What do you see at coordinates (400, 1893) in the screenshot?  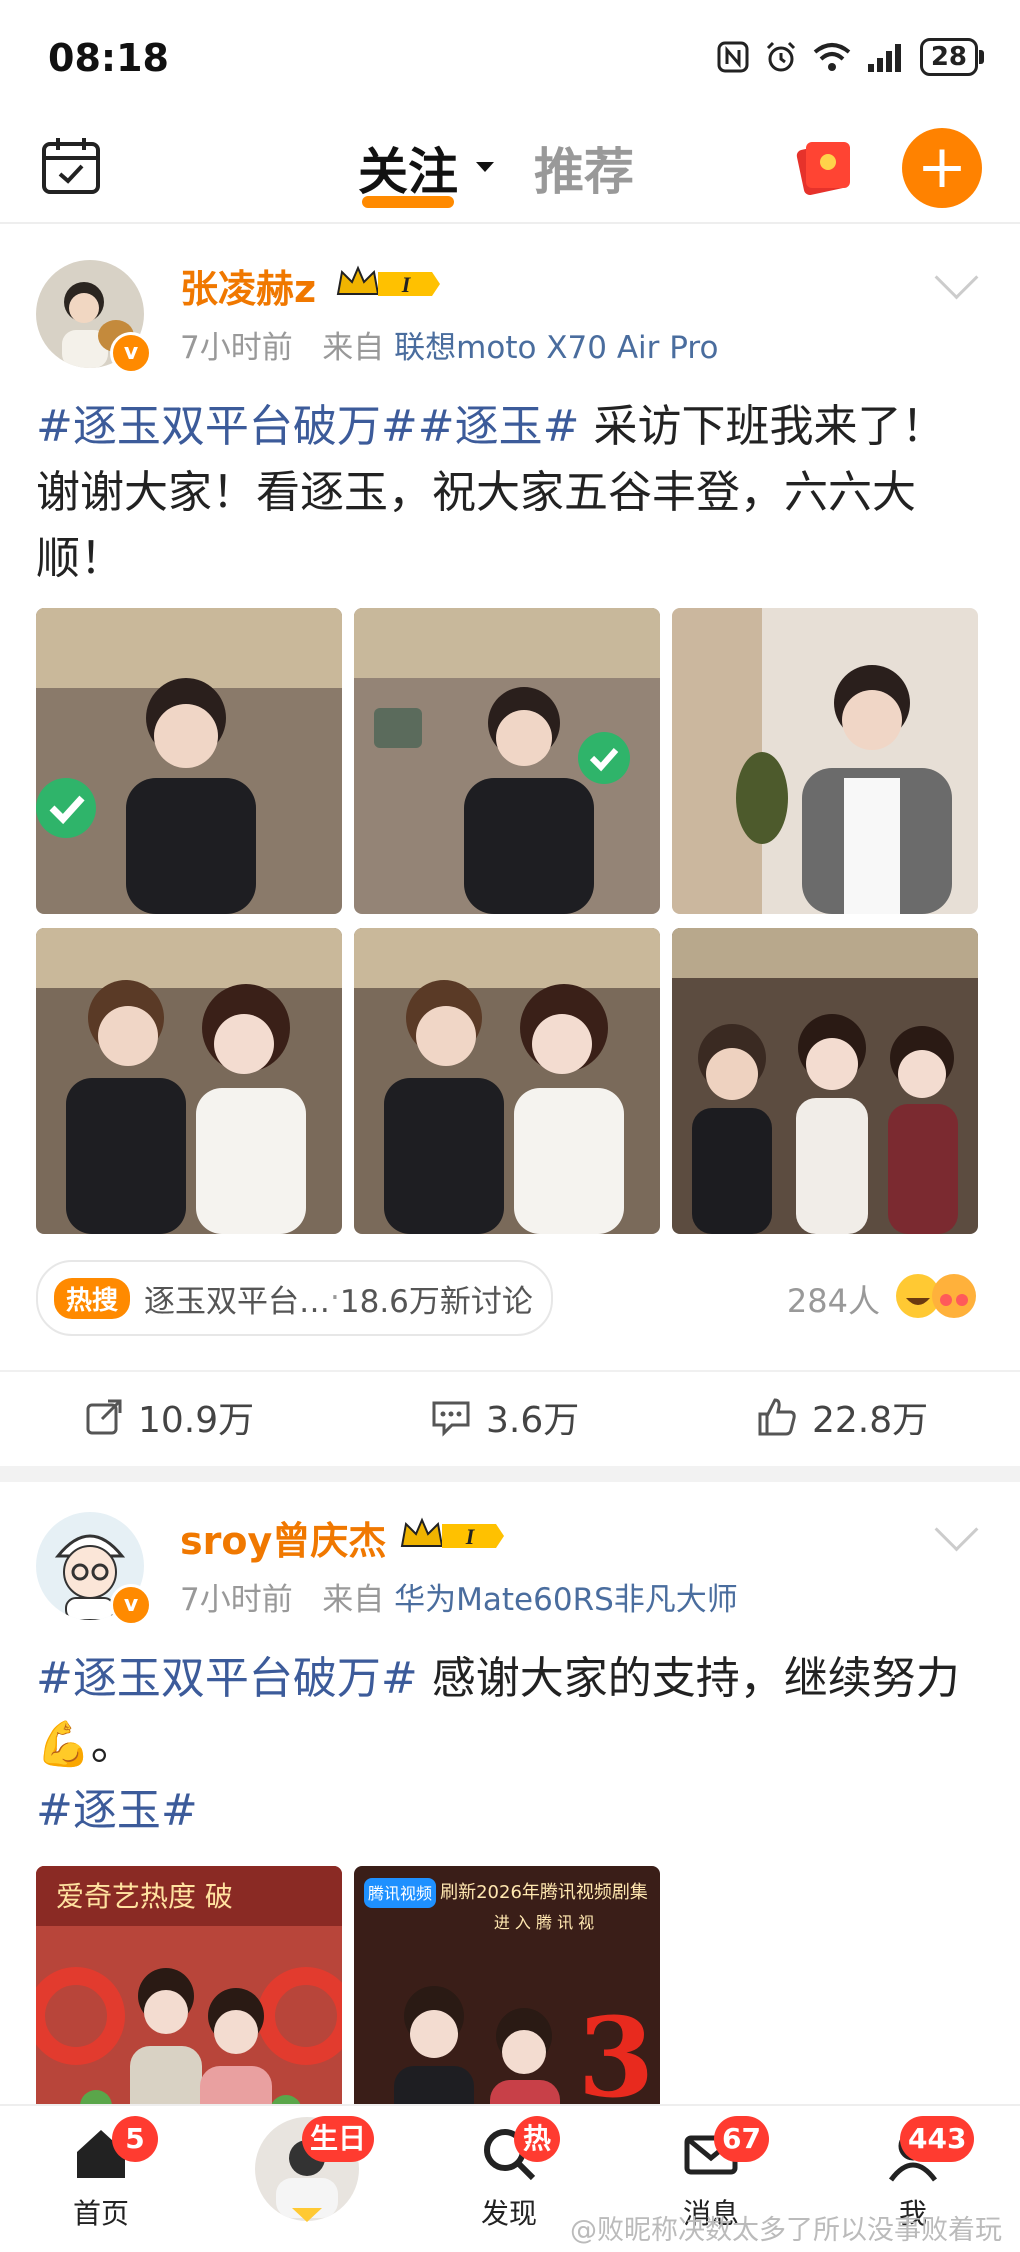 I see `image-brand: 腾讯视频` at bounding box center [400, 1893].